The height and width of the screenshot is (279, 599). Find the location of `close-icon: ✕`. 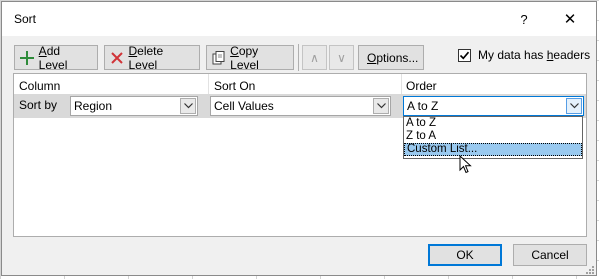

close-icon: ✕ is located at coordinates (570, 19).